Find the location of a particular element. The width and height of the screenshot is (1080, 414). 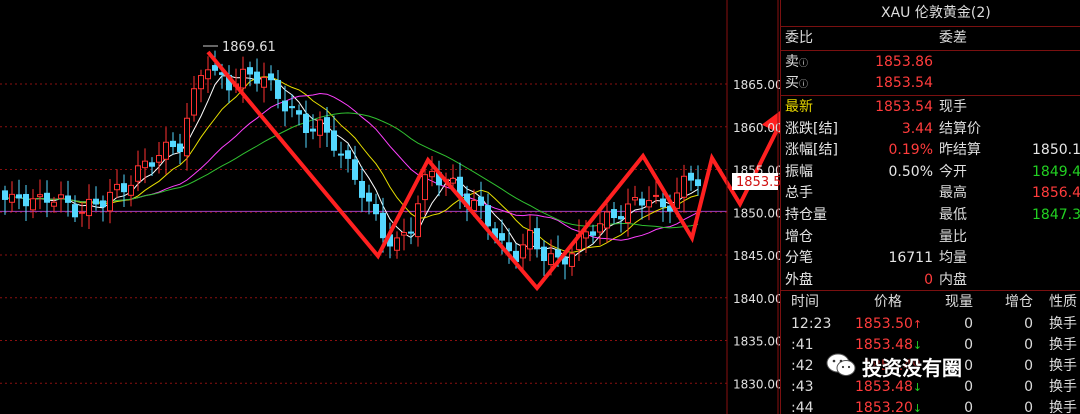

price-tick-label: 1865.00 is located at coordinates (756, 85).